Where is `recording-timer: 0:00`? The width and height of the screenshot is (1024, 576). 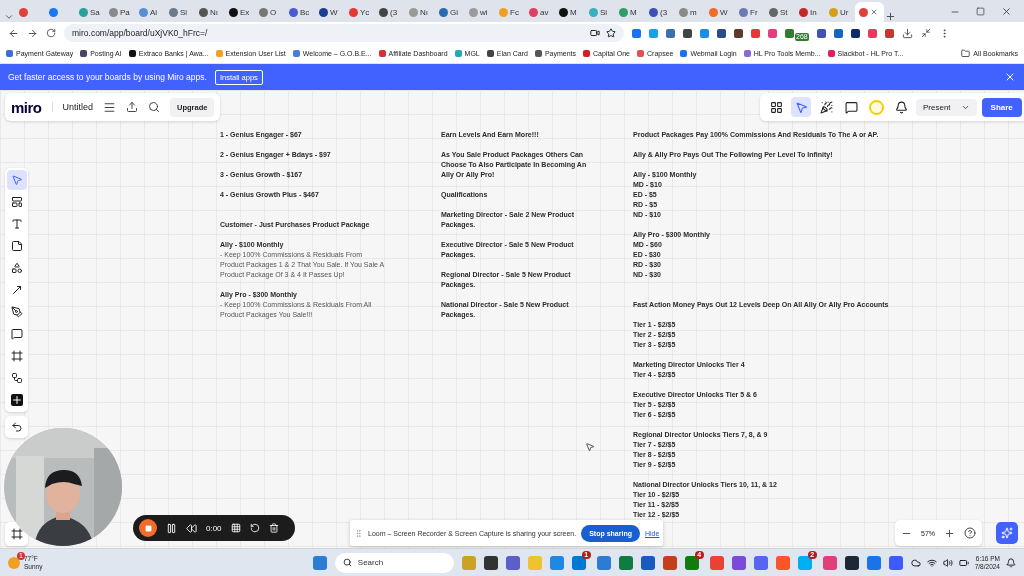
recording-timer: 0:00 is located at coordinates (214, 528).